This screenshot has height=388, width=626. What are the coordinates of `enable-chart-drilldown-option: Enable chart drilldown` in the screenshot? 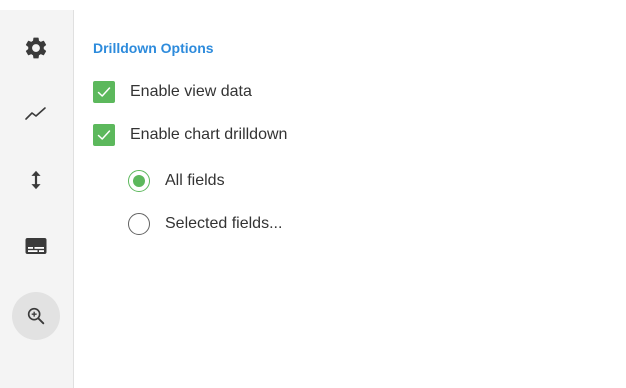 It's located at (190, 135).